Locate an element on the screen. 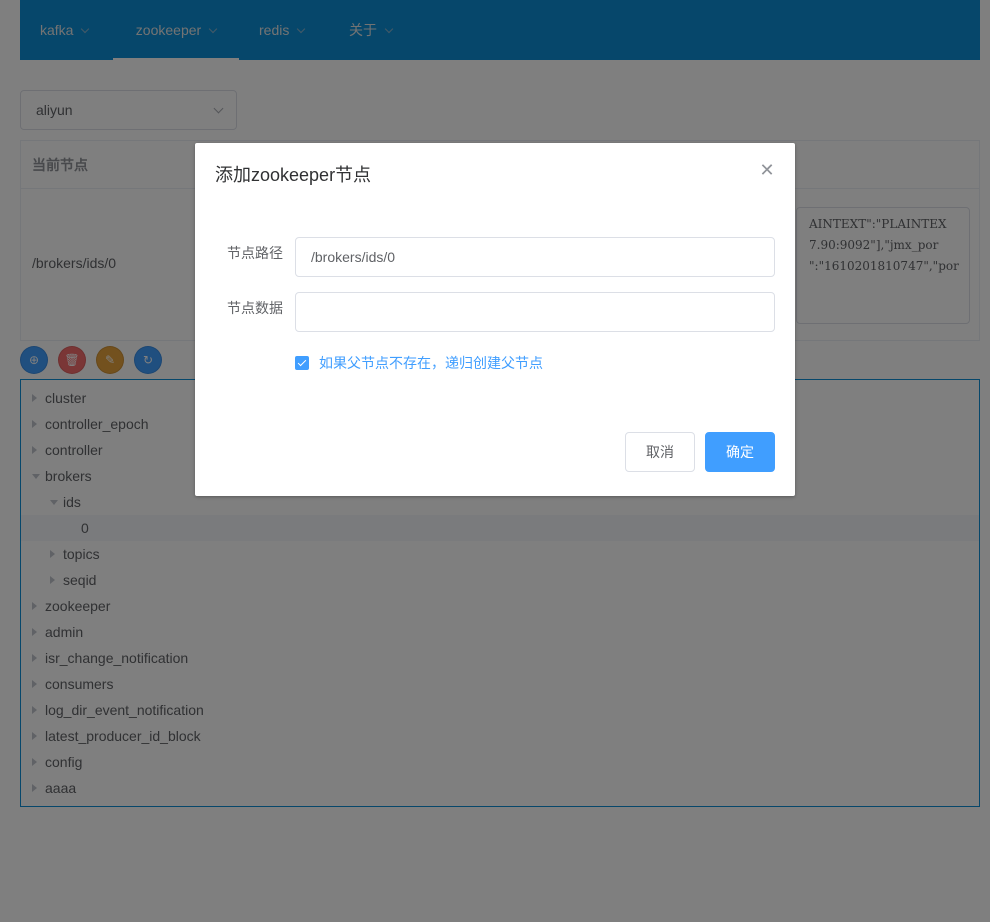 The width and height of the screenshot is (990, 922). create-parent-checkbox is located at coordinates (302, 363).